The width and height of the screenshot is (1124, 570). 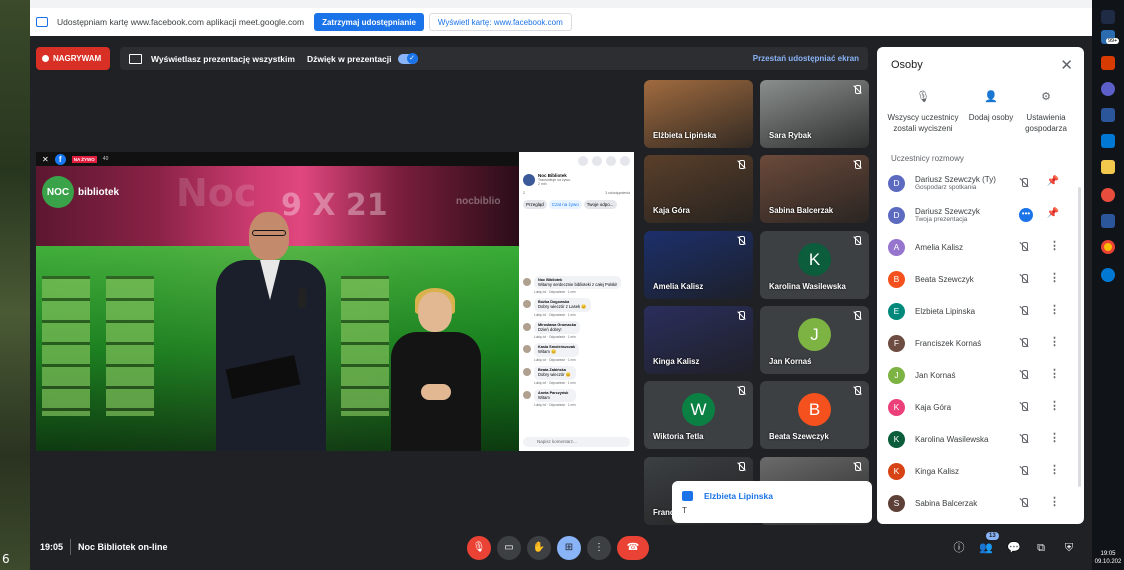 What do you see at coordinates (1108, 558) in the screenshot?
I see `system-clock: 19:05 09.10.202` at bounding box center [1108, 558].